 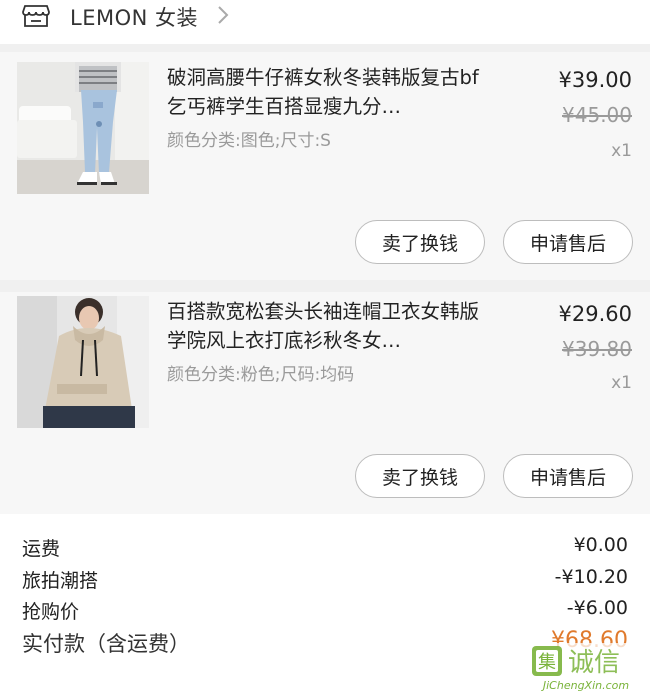 What do you see at coordinates (60, 581) in the screenshot?
I see `discount-label: 旅拍潮搭` at bounding box center [60, 581].